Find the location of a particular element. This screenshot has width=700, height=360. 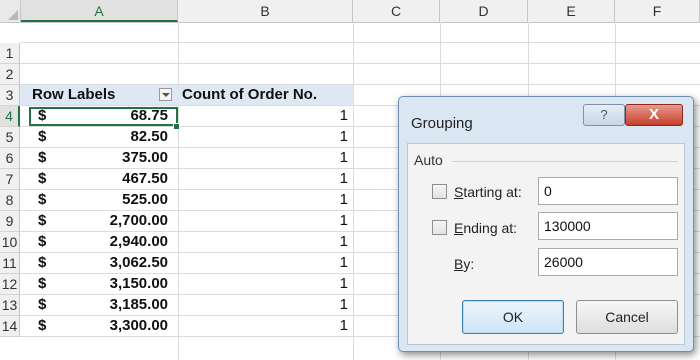

row-header: 12 is located at coordinates (10, 284).